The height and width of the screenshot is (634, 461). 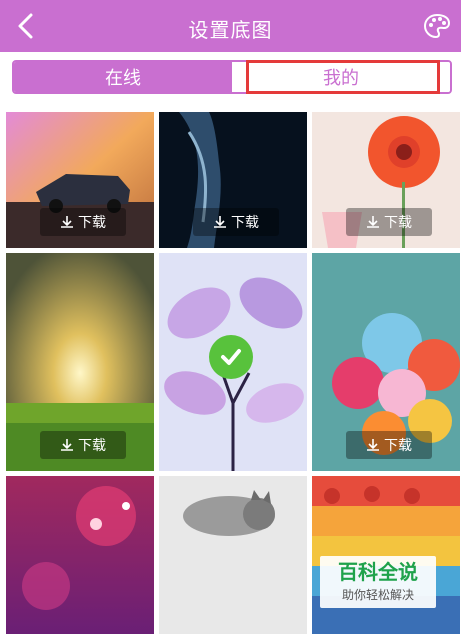 I want to click on cat-image, so click(x=233, y=555).